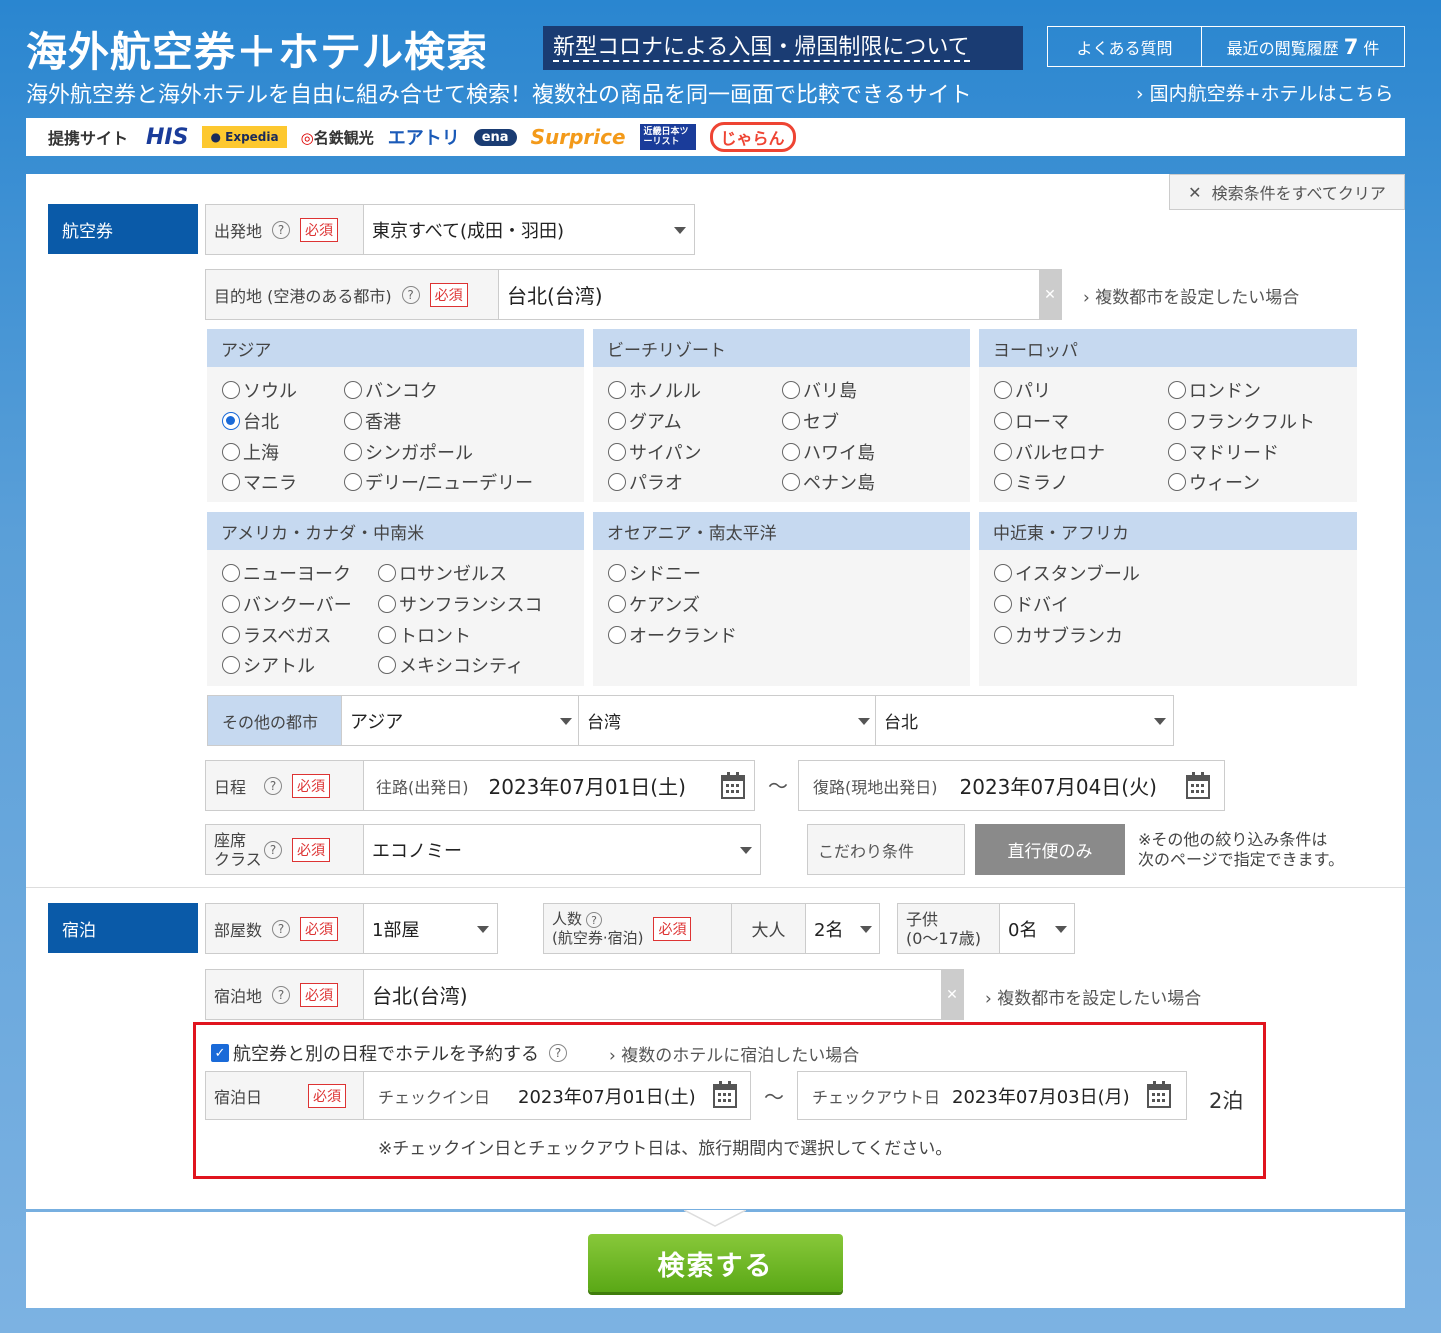 Image resolution: width=1441 pixels, height=1333 pixels. I want to click on city-radio: セブ, so click(810, 421).